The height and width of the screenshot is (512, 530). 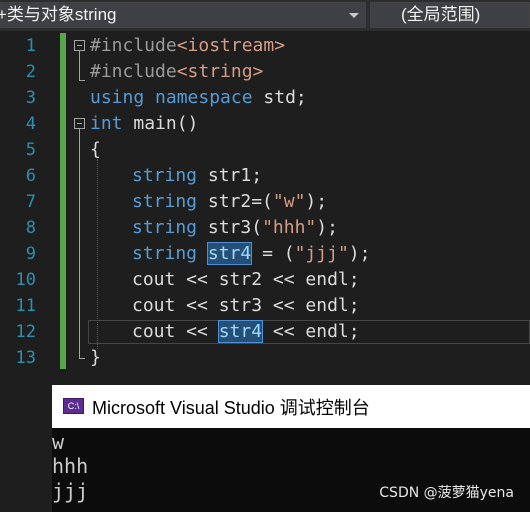 What do you see at coordinates (30, 254) in the screenshot?
I see `line-number: 9` at bounding box center [30, 254].